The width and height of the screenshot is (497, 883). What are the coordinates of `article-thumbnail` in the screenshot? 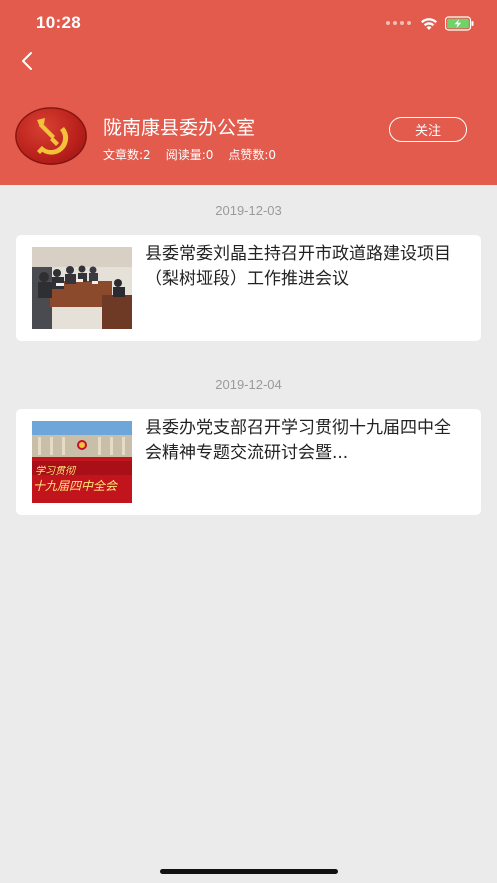 It's located at (82, 288).